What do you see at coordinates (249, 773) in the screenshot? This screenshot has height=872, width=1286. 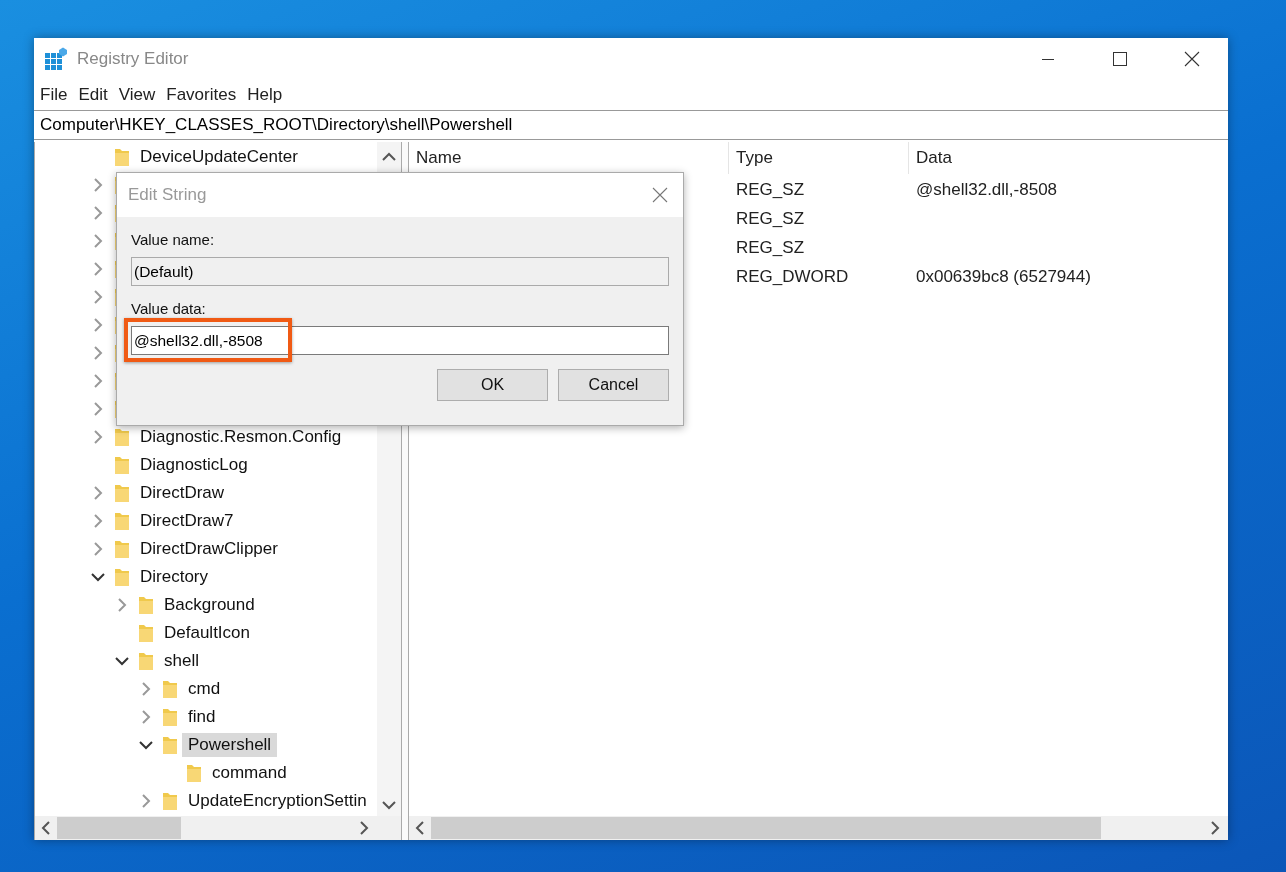 I see `tree-item: command` at bounding box center [249, 773].